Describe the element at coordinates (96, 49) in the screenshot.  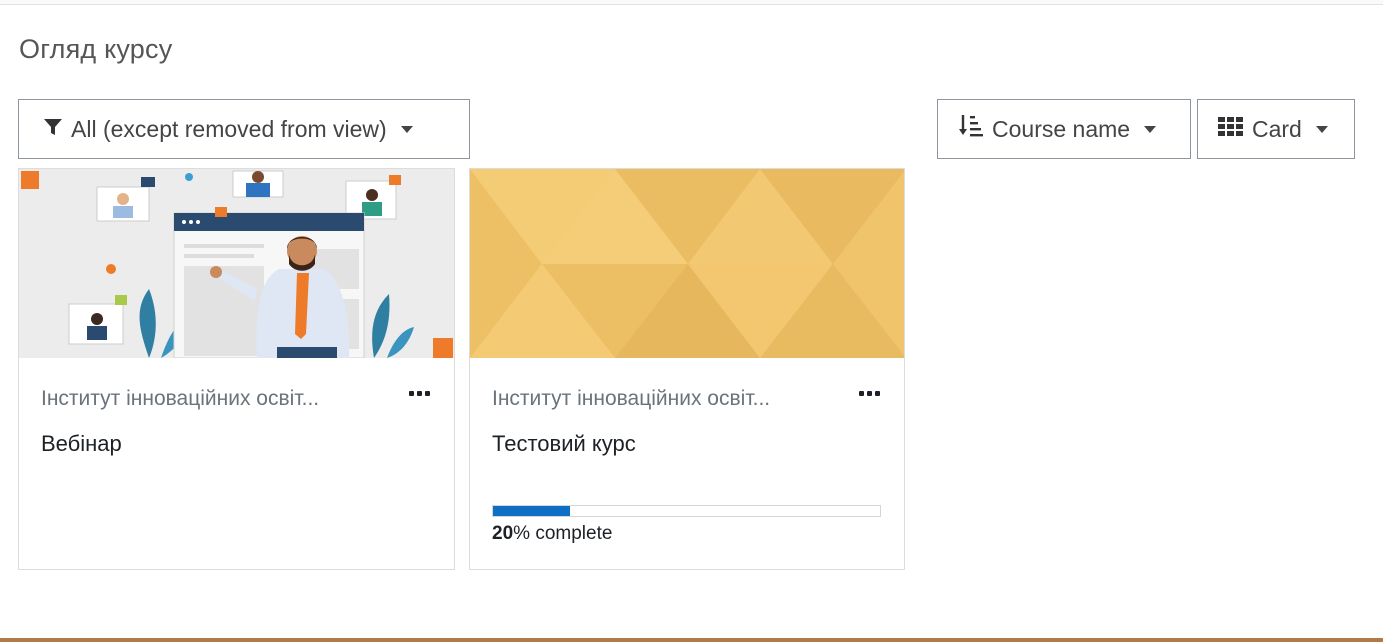
I see `section-title: Огляд курсу` at that location.